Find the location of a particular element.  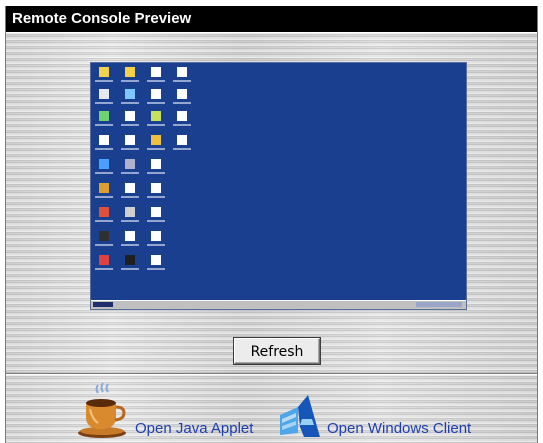

refresh-button: Refresh is located at coordinates (277, 351).